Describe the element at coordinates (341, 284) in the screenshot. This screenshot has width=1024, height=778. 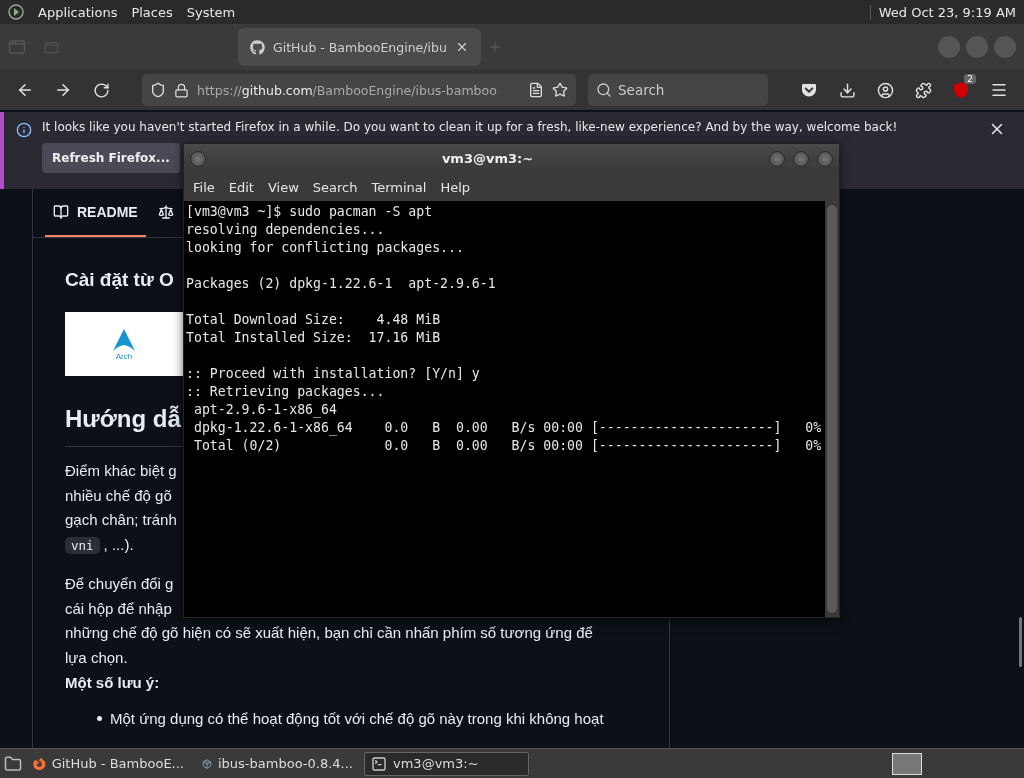
I see `terminal-line: Packages (2) dpkg-1.22.6-1 apt-2.9.6-1` at that location.